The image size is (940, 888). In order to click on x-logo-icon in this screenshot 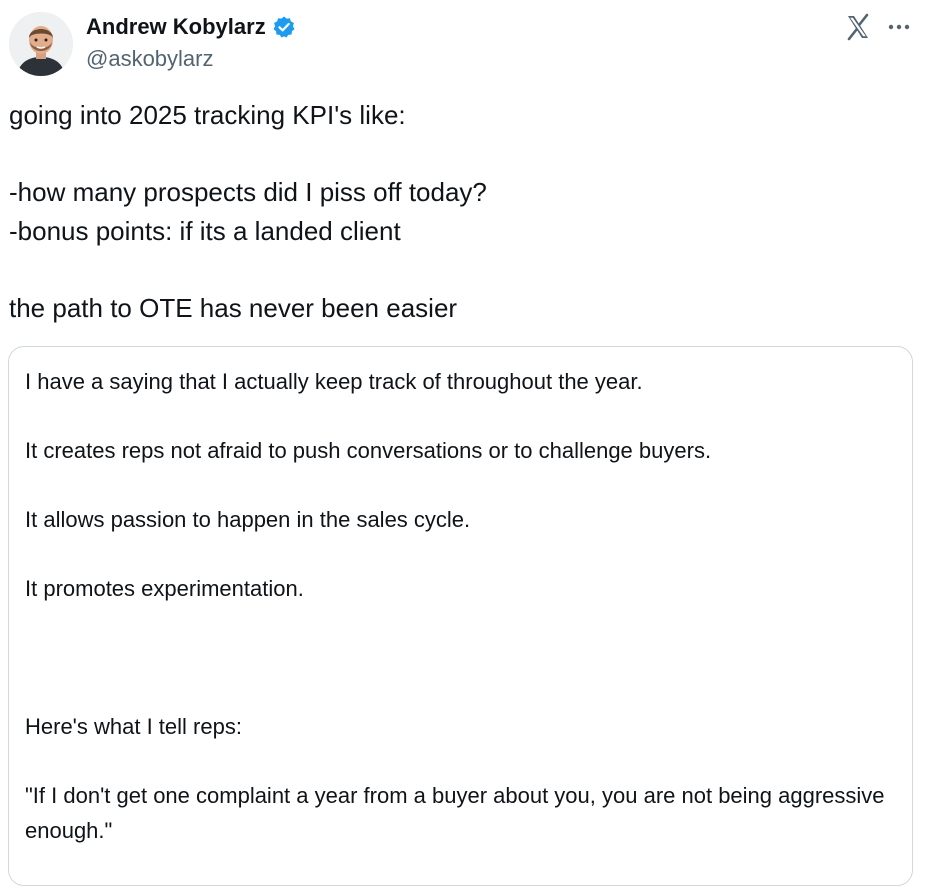, I will do `click(858, 27)`.